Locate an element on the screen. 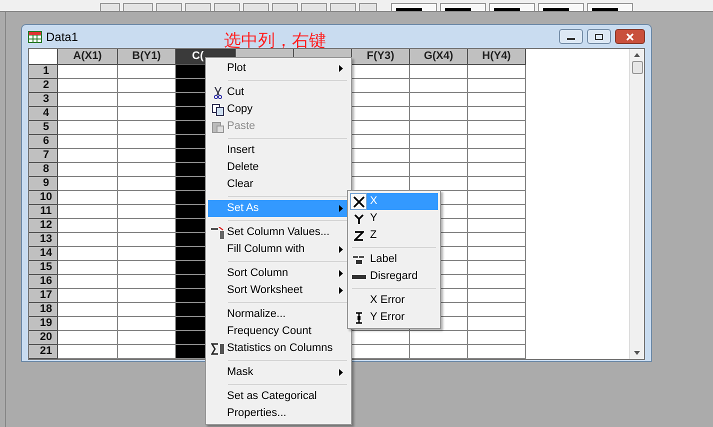  menu-item-label: Plot is located at coordinates (237, 68).